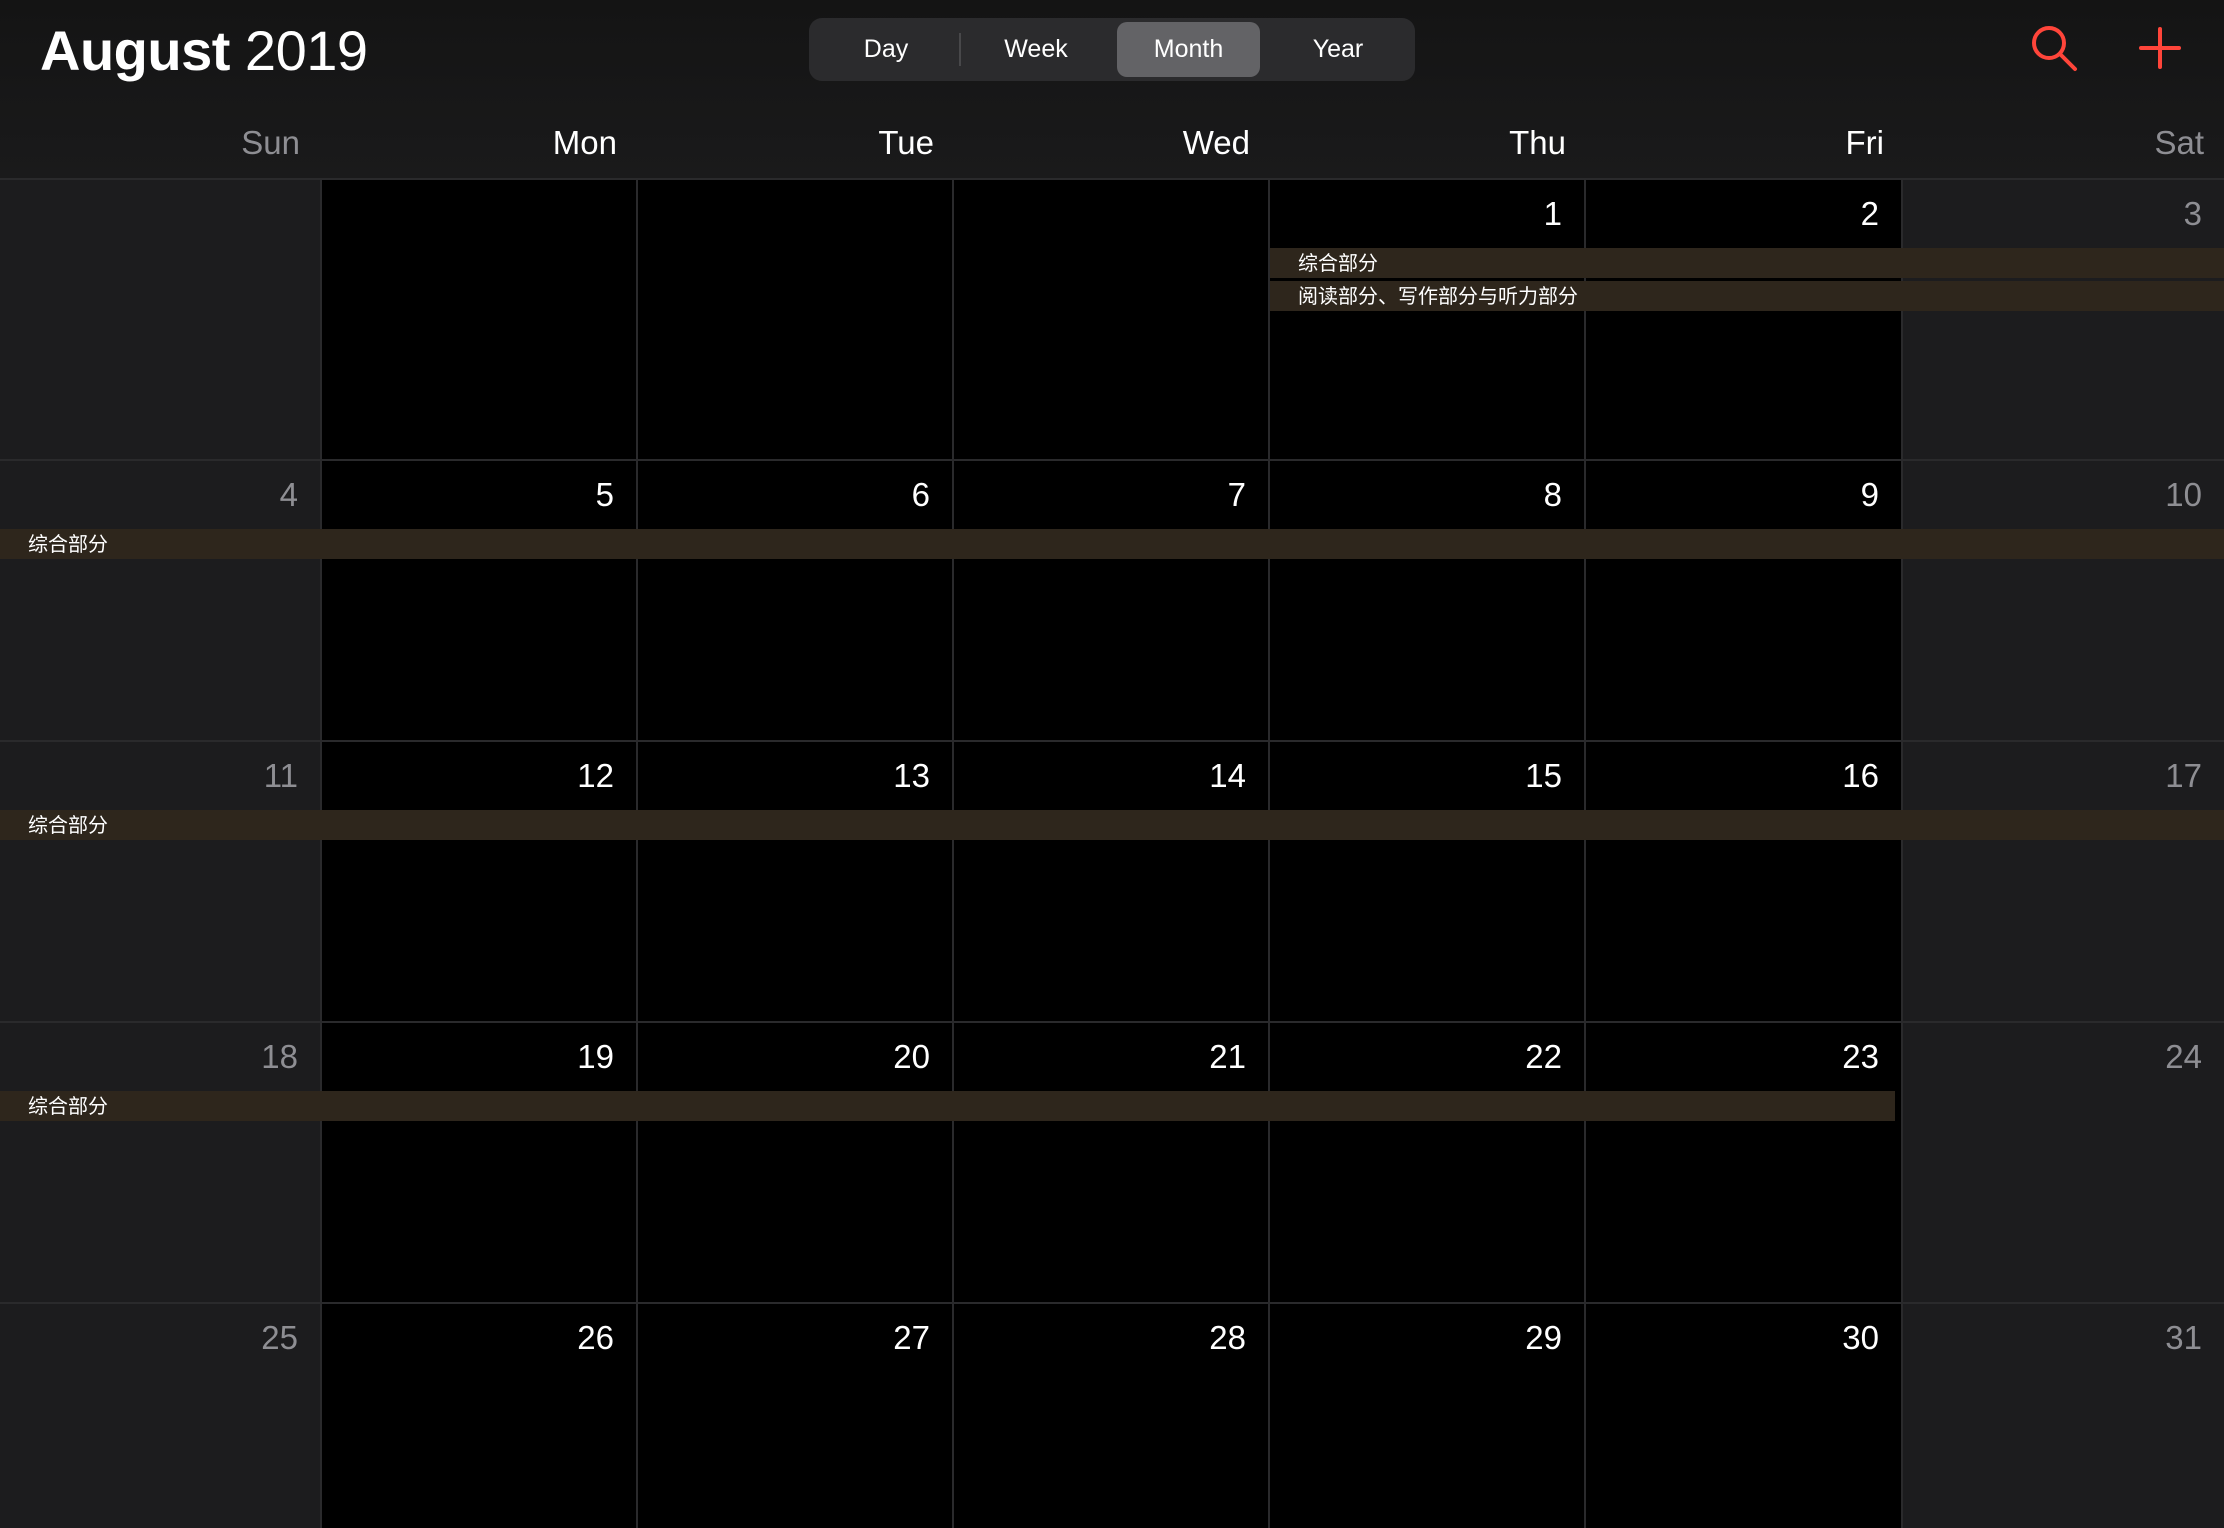 The image size is (2224, 1528). I want to click on day-number: 22, so click(1543, 1056).